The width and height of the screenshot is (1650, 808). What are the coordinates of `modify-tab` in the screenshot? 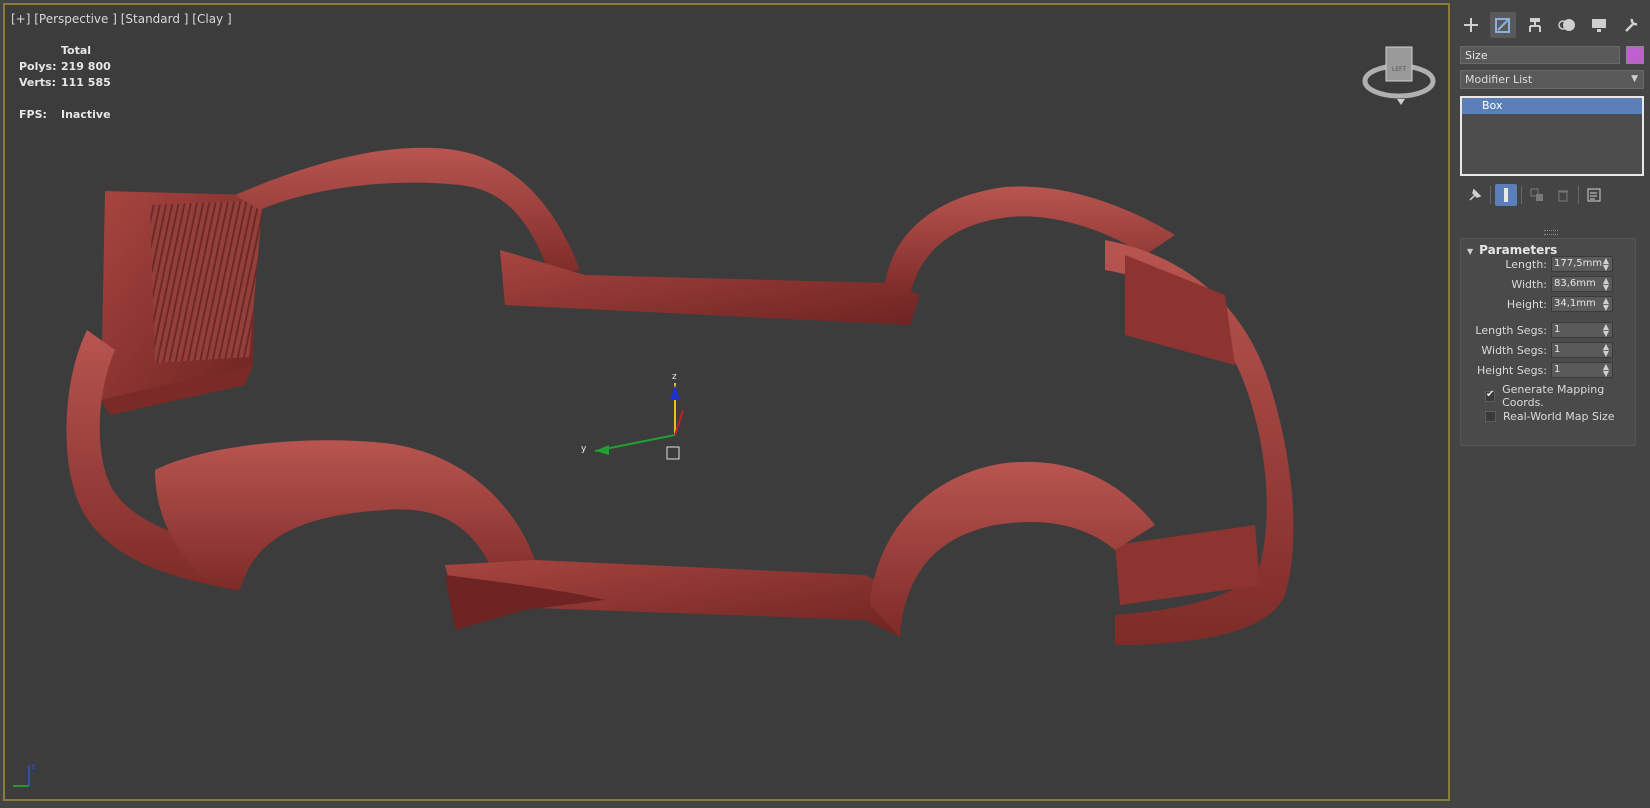 It's located at (1503, 25).